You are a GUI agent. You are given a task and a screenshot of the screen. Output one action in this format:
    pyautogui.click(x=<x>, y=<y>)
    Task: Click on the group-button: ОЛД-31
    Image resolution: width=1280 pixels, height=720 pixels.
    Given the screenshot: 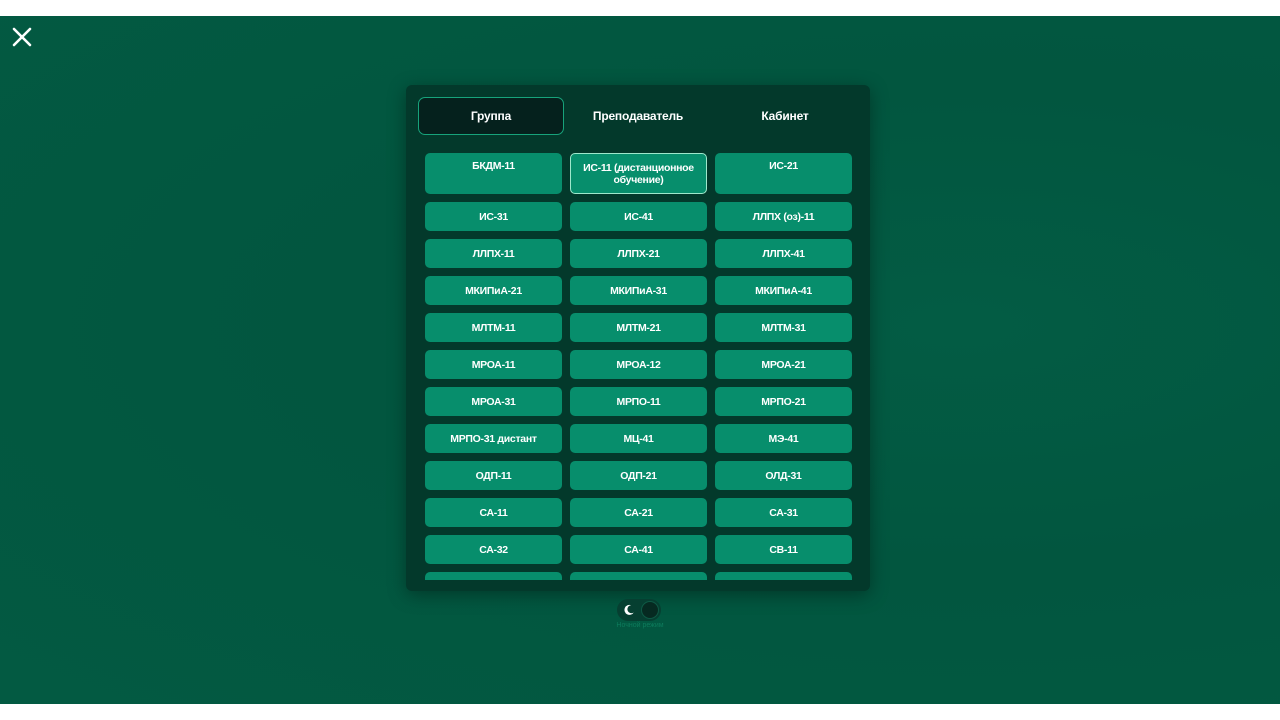 What is the action you would take?
    pyautogui.click(x=783, y=475)
    